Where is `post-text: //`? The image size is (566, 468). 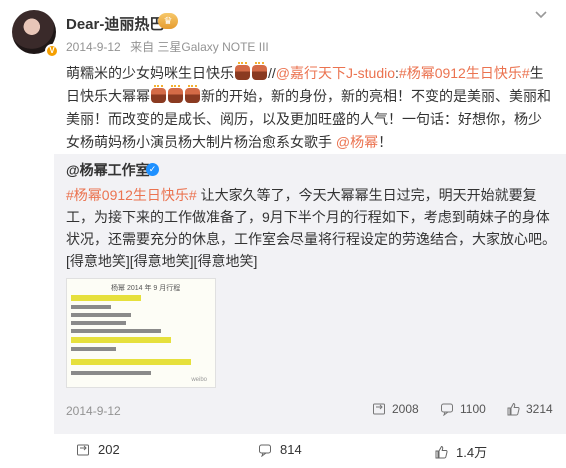
post-text: // is located at coordinates (272, 73).